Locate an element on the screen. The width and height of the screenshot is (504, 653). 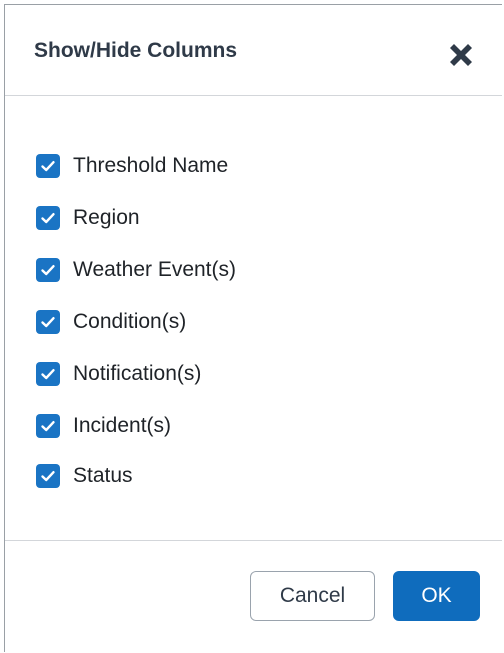
close-icon is located at coordinates (461, 55).